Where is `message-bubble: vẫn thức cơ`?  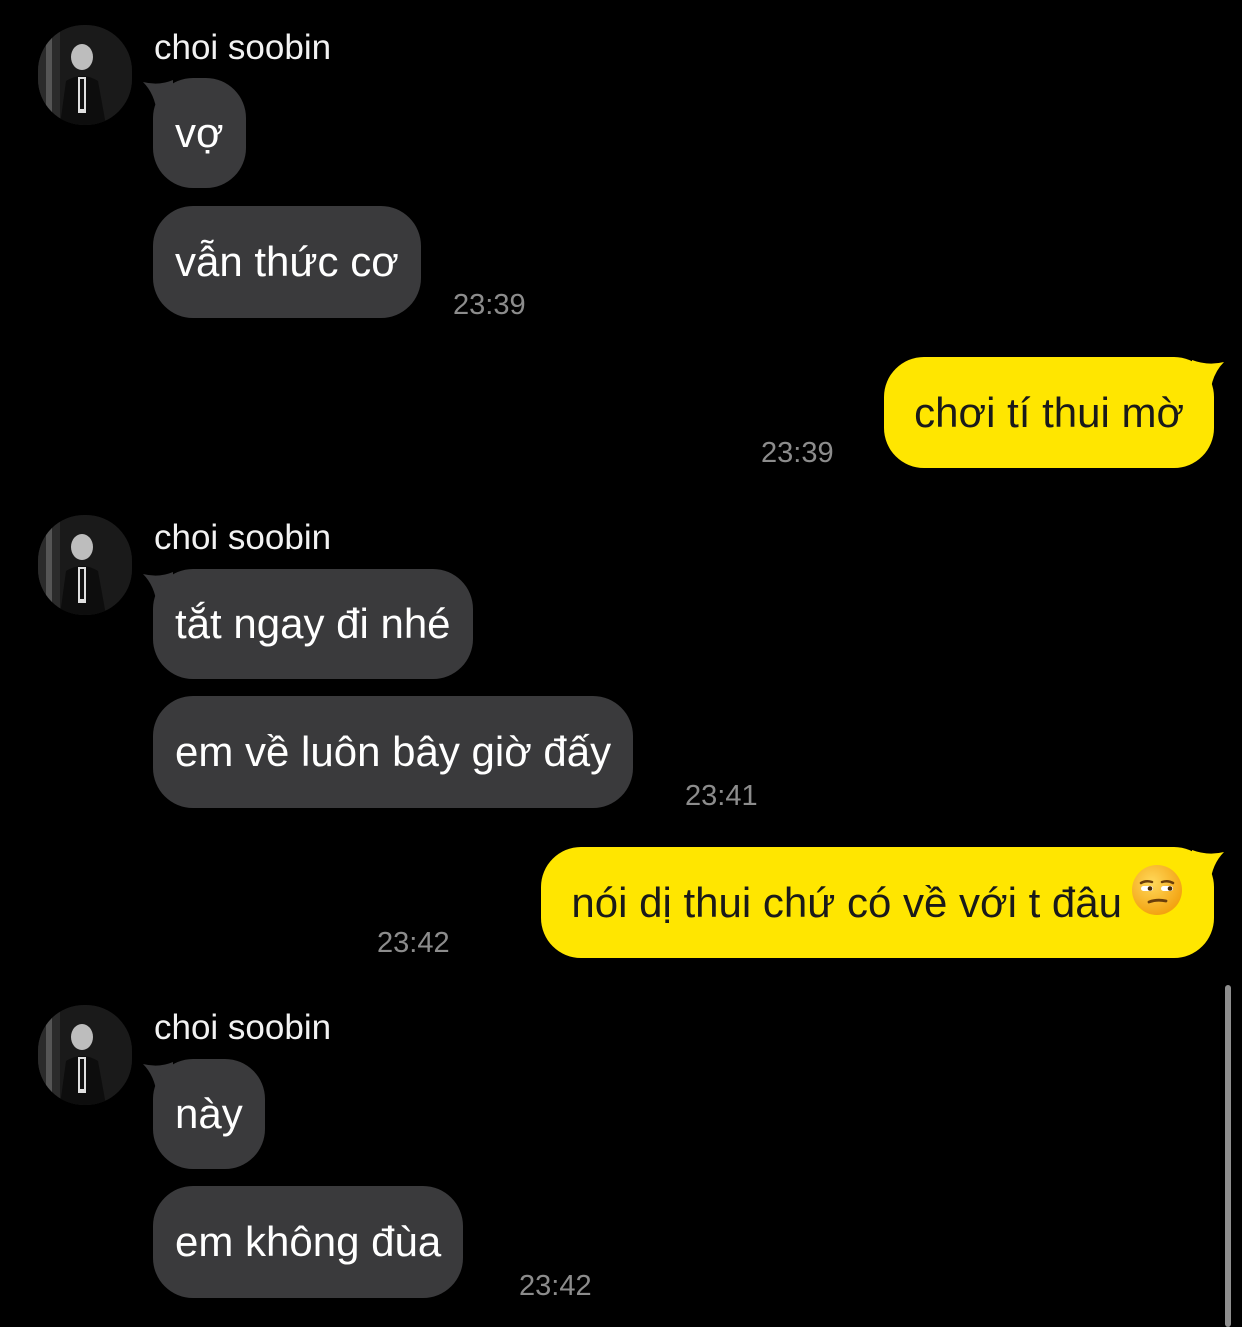
message-bubble: vẫn thức cơ is located at coordinates (287, 262).